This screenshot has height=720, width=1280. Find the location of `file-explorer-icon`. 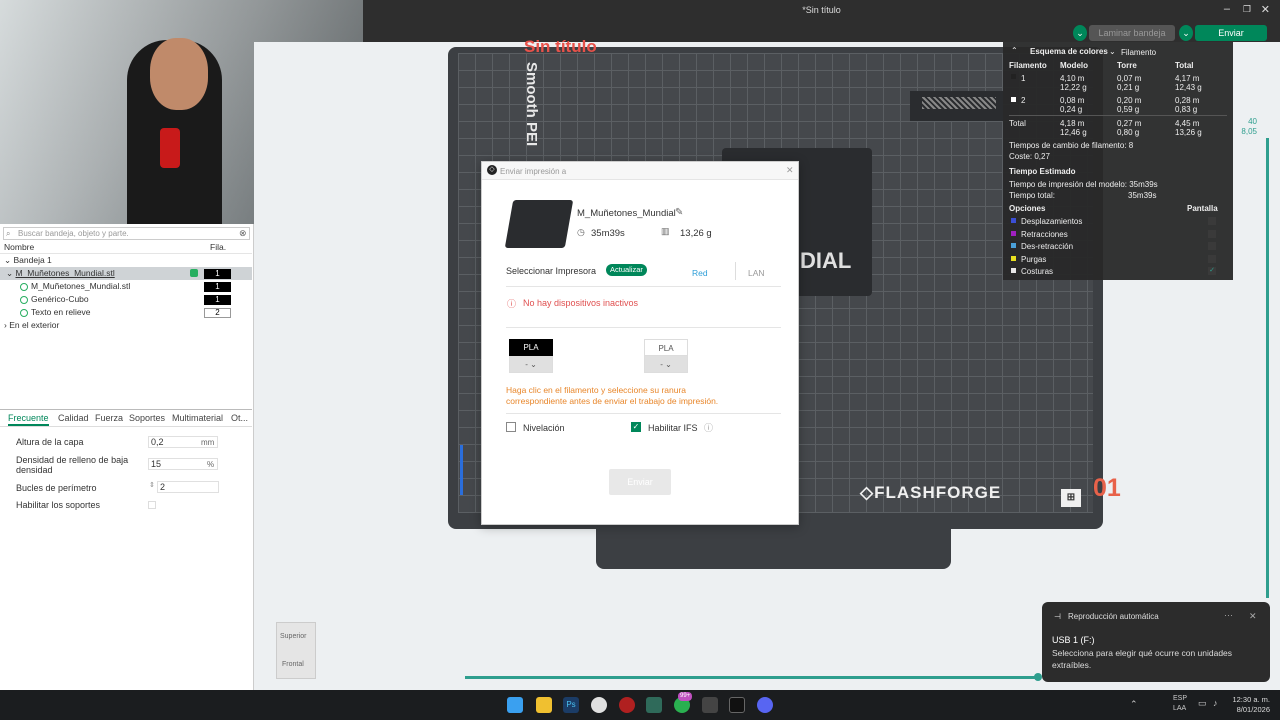

file-explorer-icon is located at coordinates (544, 705).